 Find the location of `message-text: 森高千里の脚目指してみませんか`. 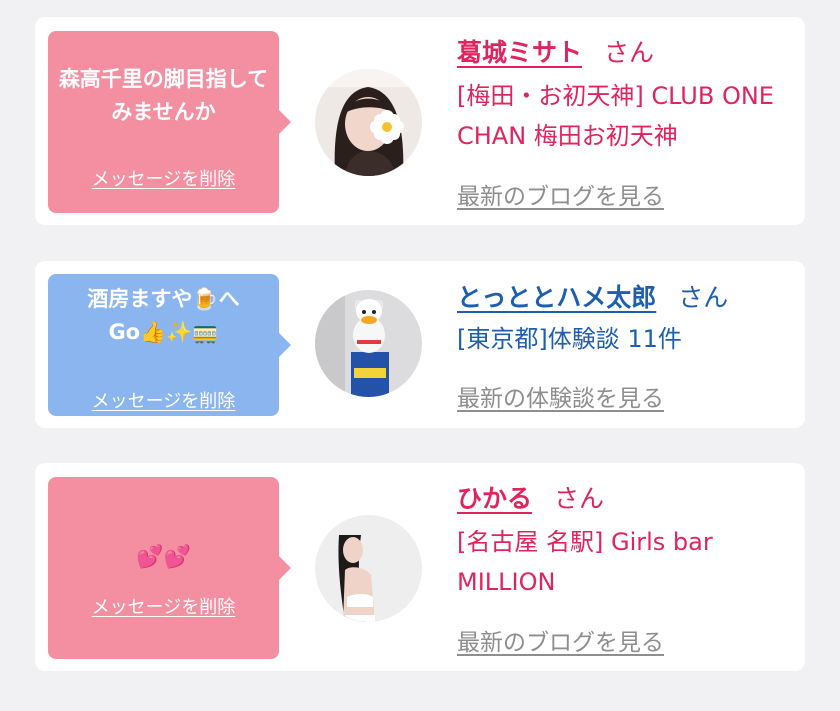

message-text: 森高千里の脚目指してみませんか is located at coordinates (163, 95).